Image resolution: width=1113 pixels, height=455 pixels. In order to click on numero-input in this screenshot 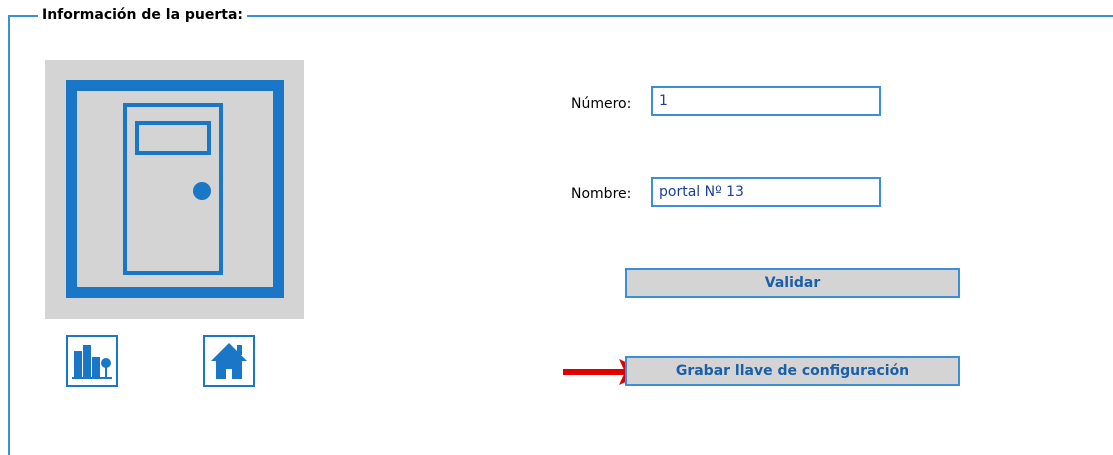, I will do `click(766, 101)`.